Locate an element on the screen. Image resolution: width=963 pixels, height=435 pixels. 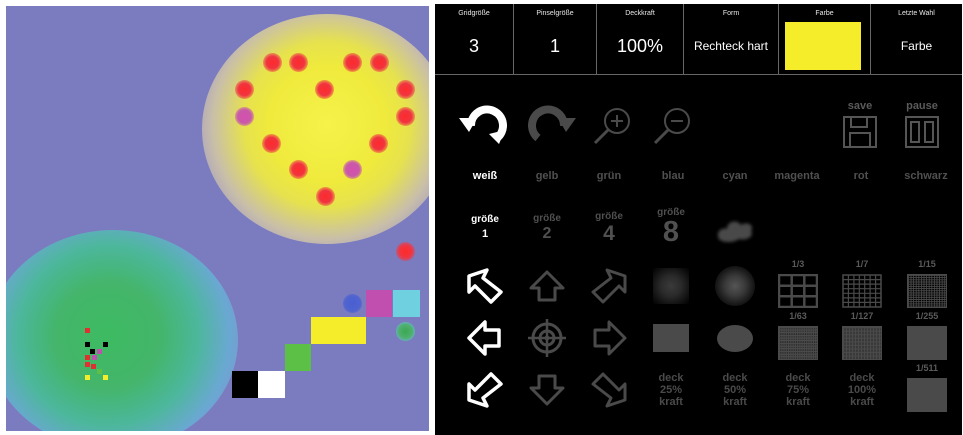
color-cyan-button: cyan is located at coordinates (735, 176).